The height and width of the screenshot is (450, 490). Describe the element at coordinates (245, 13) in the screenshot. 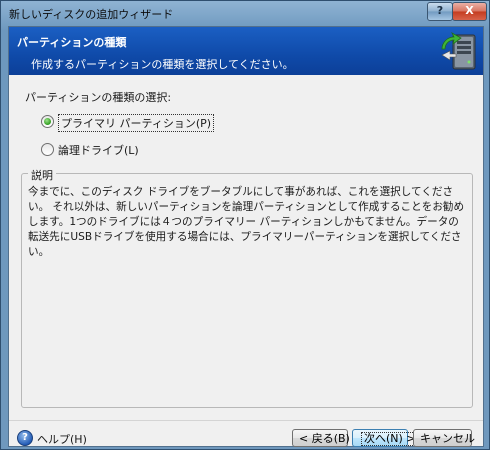

I see `title-bar: 新しいディスクの追加ウィザード ? X` at that location.